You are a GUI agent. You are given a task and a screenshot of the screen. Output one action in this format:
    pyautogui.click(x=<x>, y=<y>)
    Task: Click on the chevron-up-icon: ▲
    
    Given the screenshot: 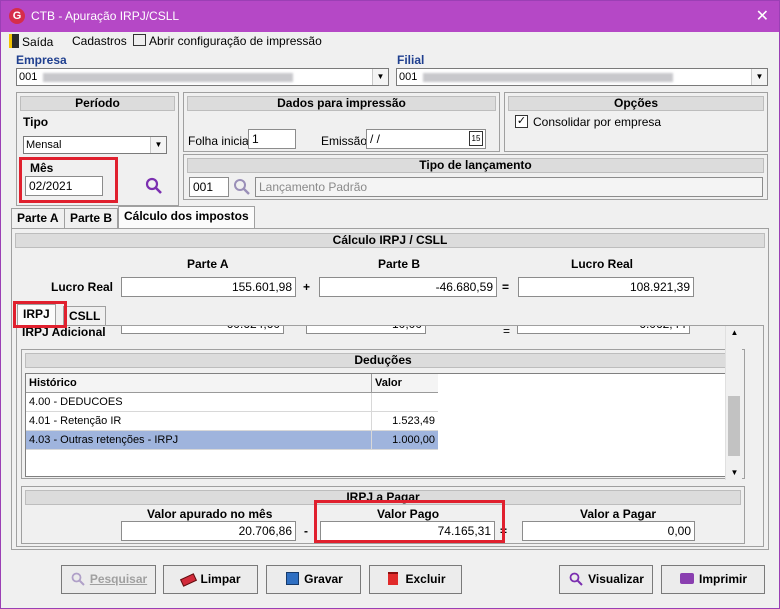 What is the action you would take?
    pyautogui.click(x=734, y=333)
    